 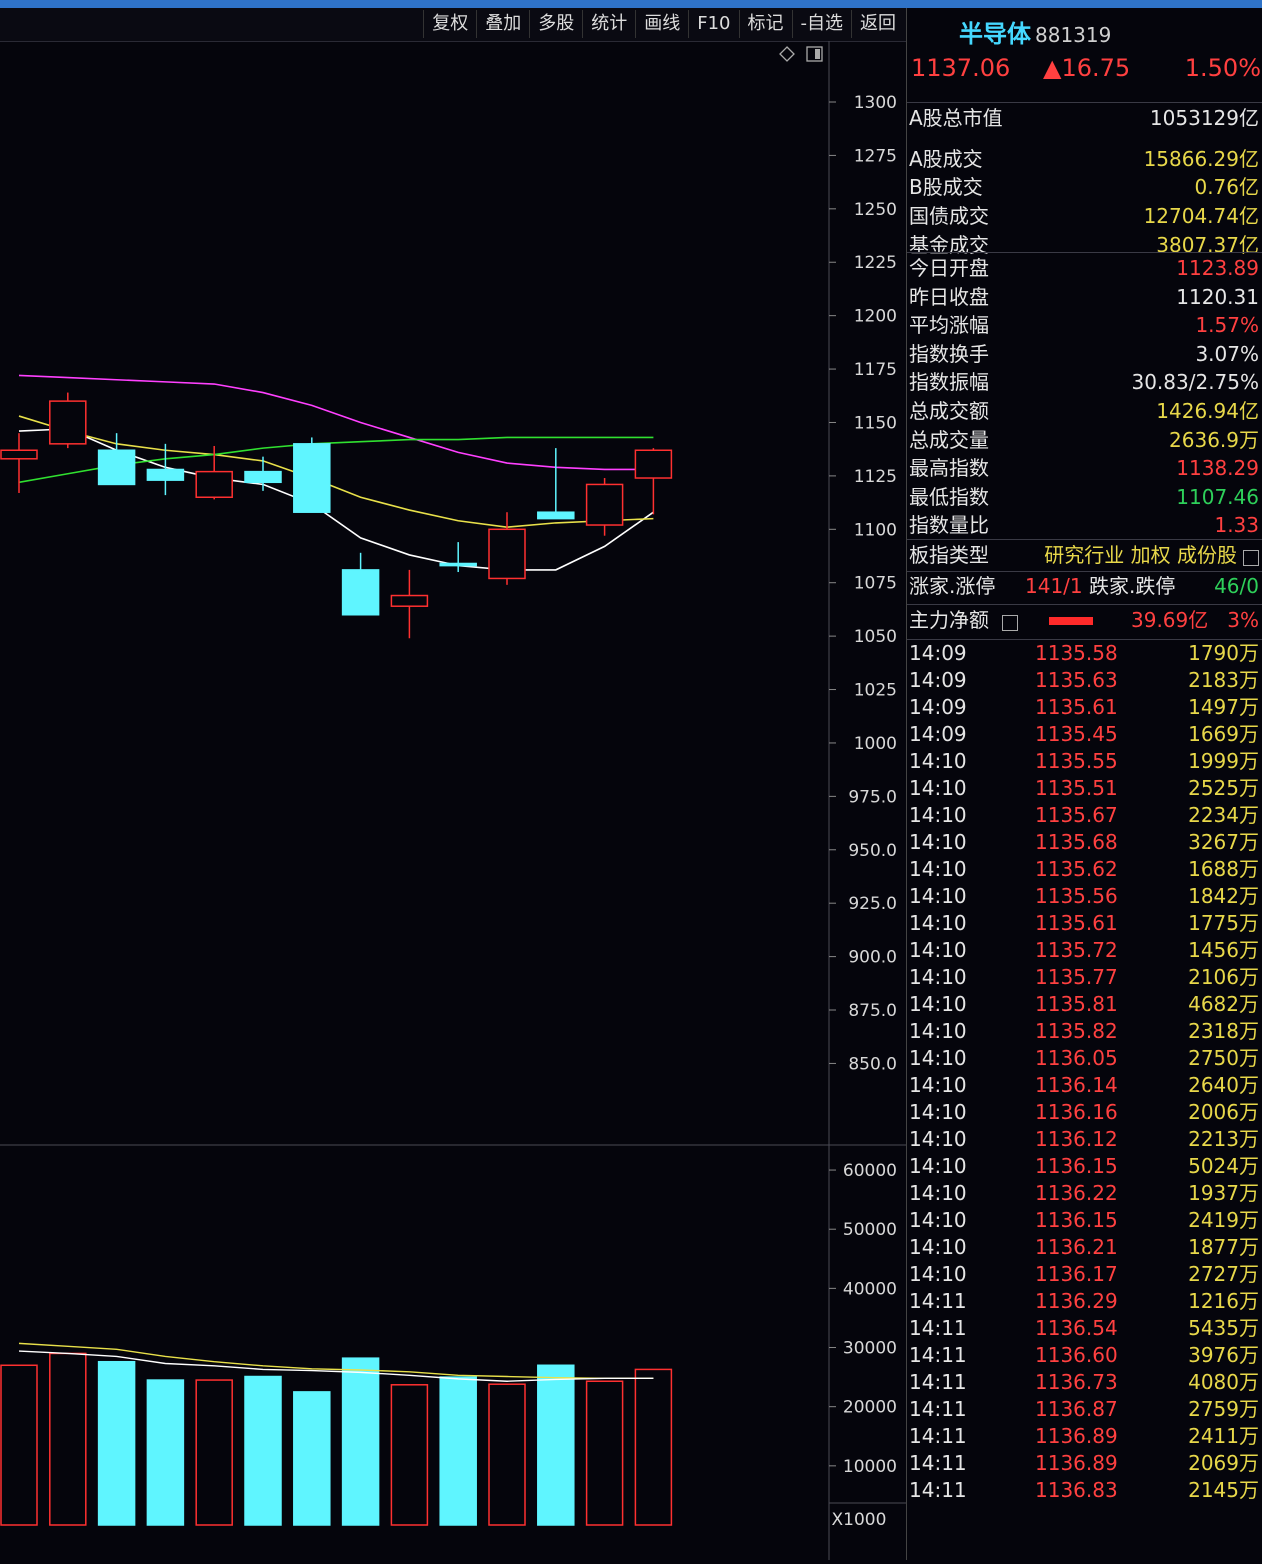 I want to click on tick-volume: 2106万, so click(x=1223, y=977).